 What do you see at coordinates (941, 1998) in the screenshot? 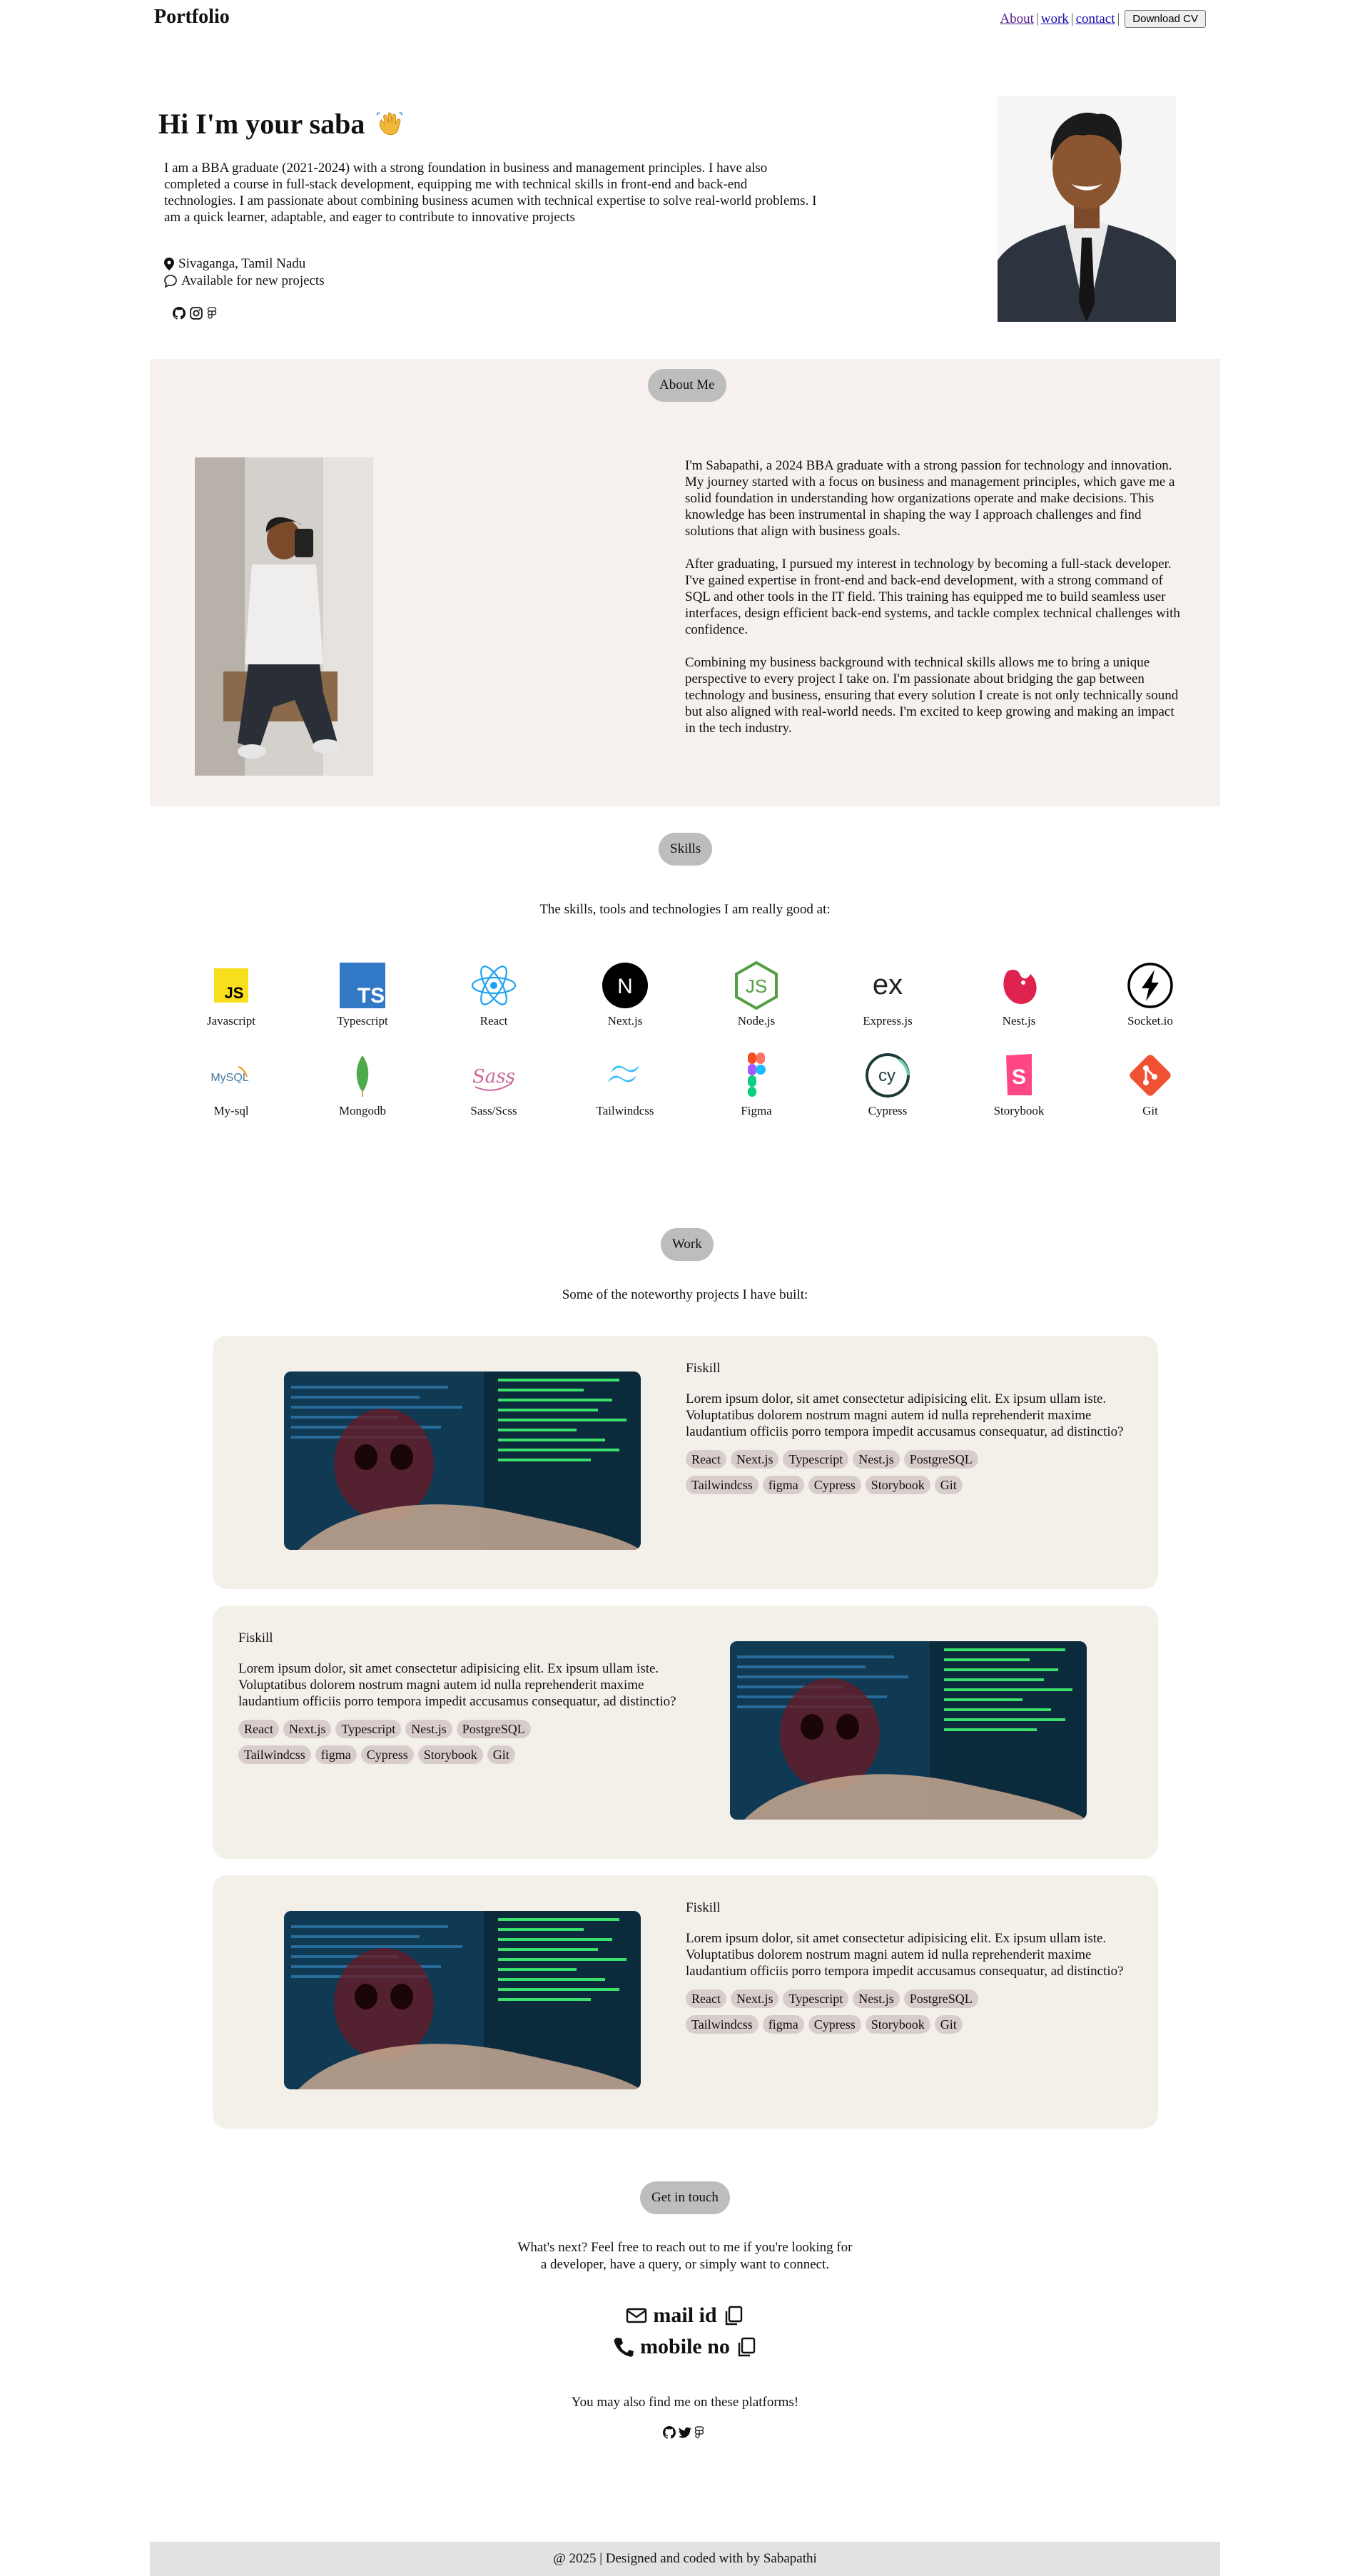
I see `tech-tag: PostgreSQL` at bounding box center [941, 1998].